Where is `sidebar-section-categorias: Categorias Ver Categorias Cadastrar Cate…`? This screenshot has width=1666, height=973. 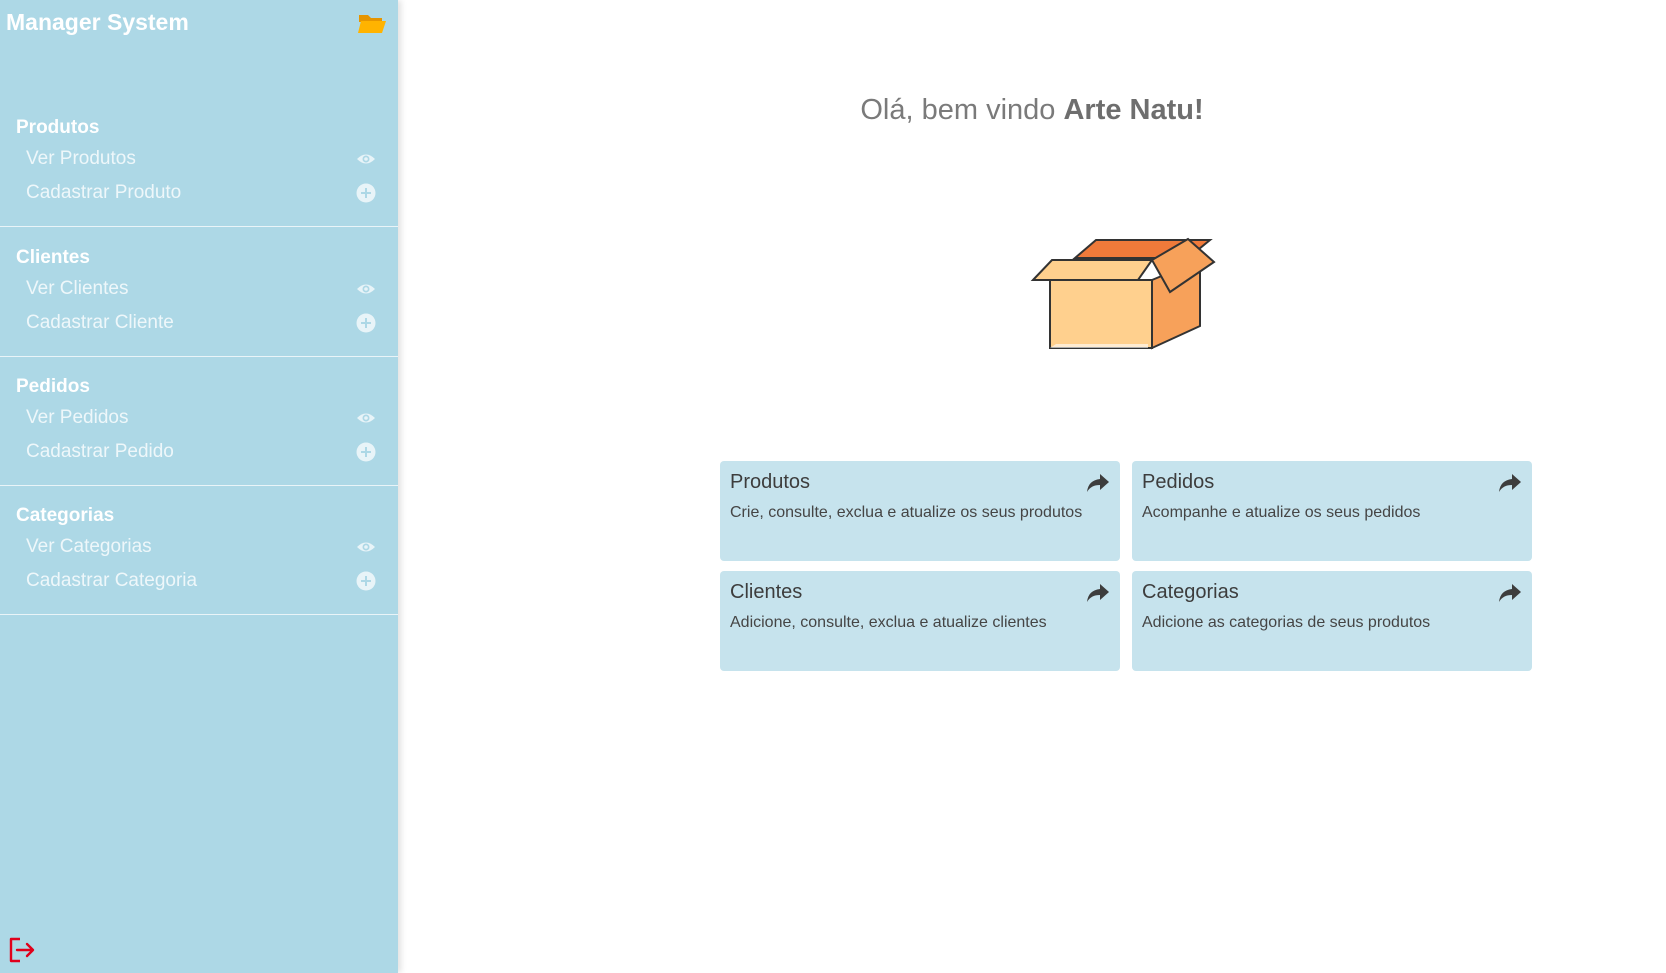 sidebar-section-categorias: Categorias Ver Categorias Cadastrar Cate… is located at coordinates (199, 550).